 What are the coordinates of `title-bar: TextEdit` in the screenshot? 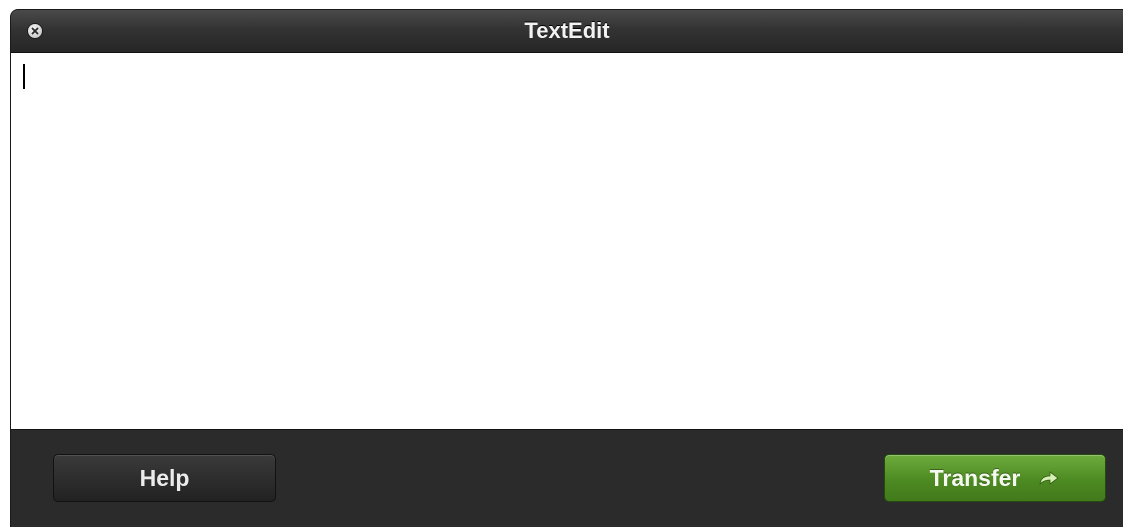 It's located at (567, 31).